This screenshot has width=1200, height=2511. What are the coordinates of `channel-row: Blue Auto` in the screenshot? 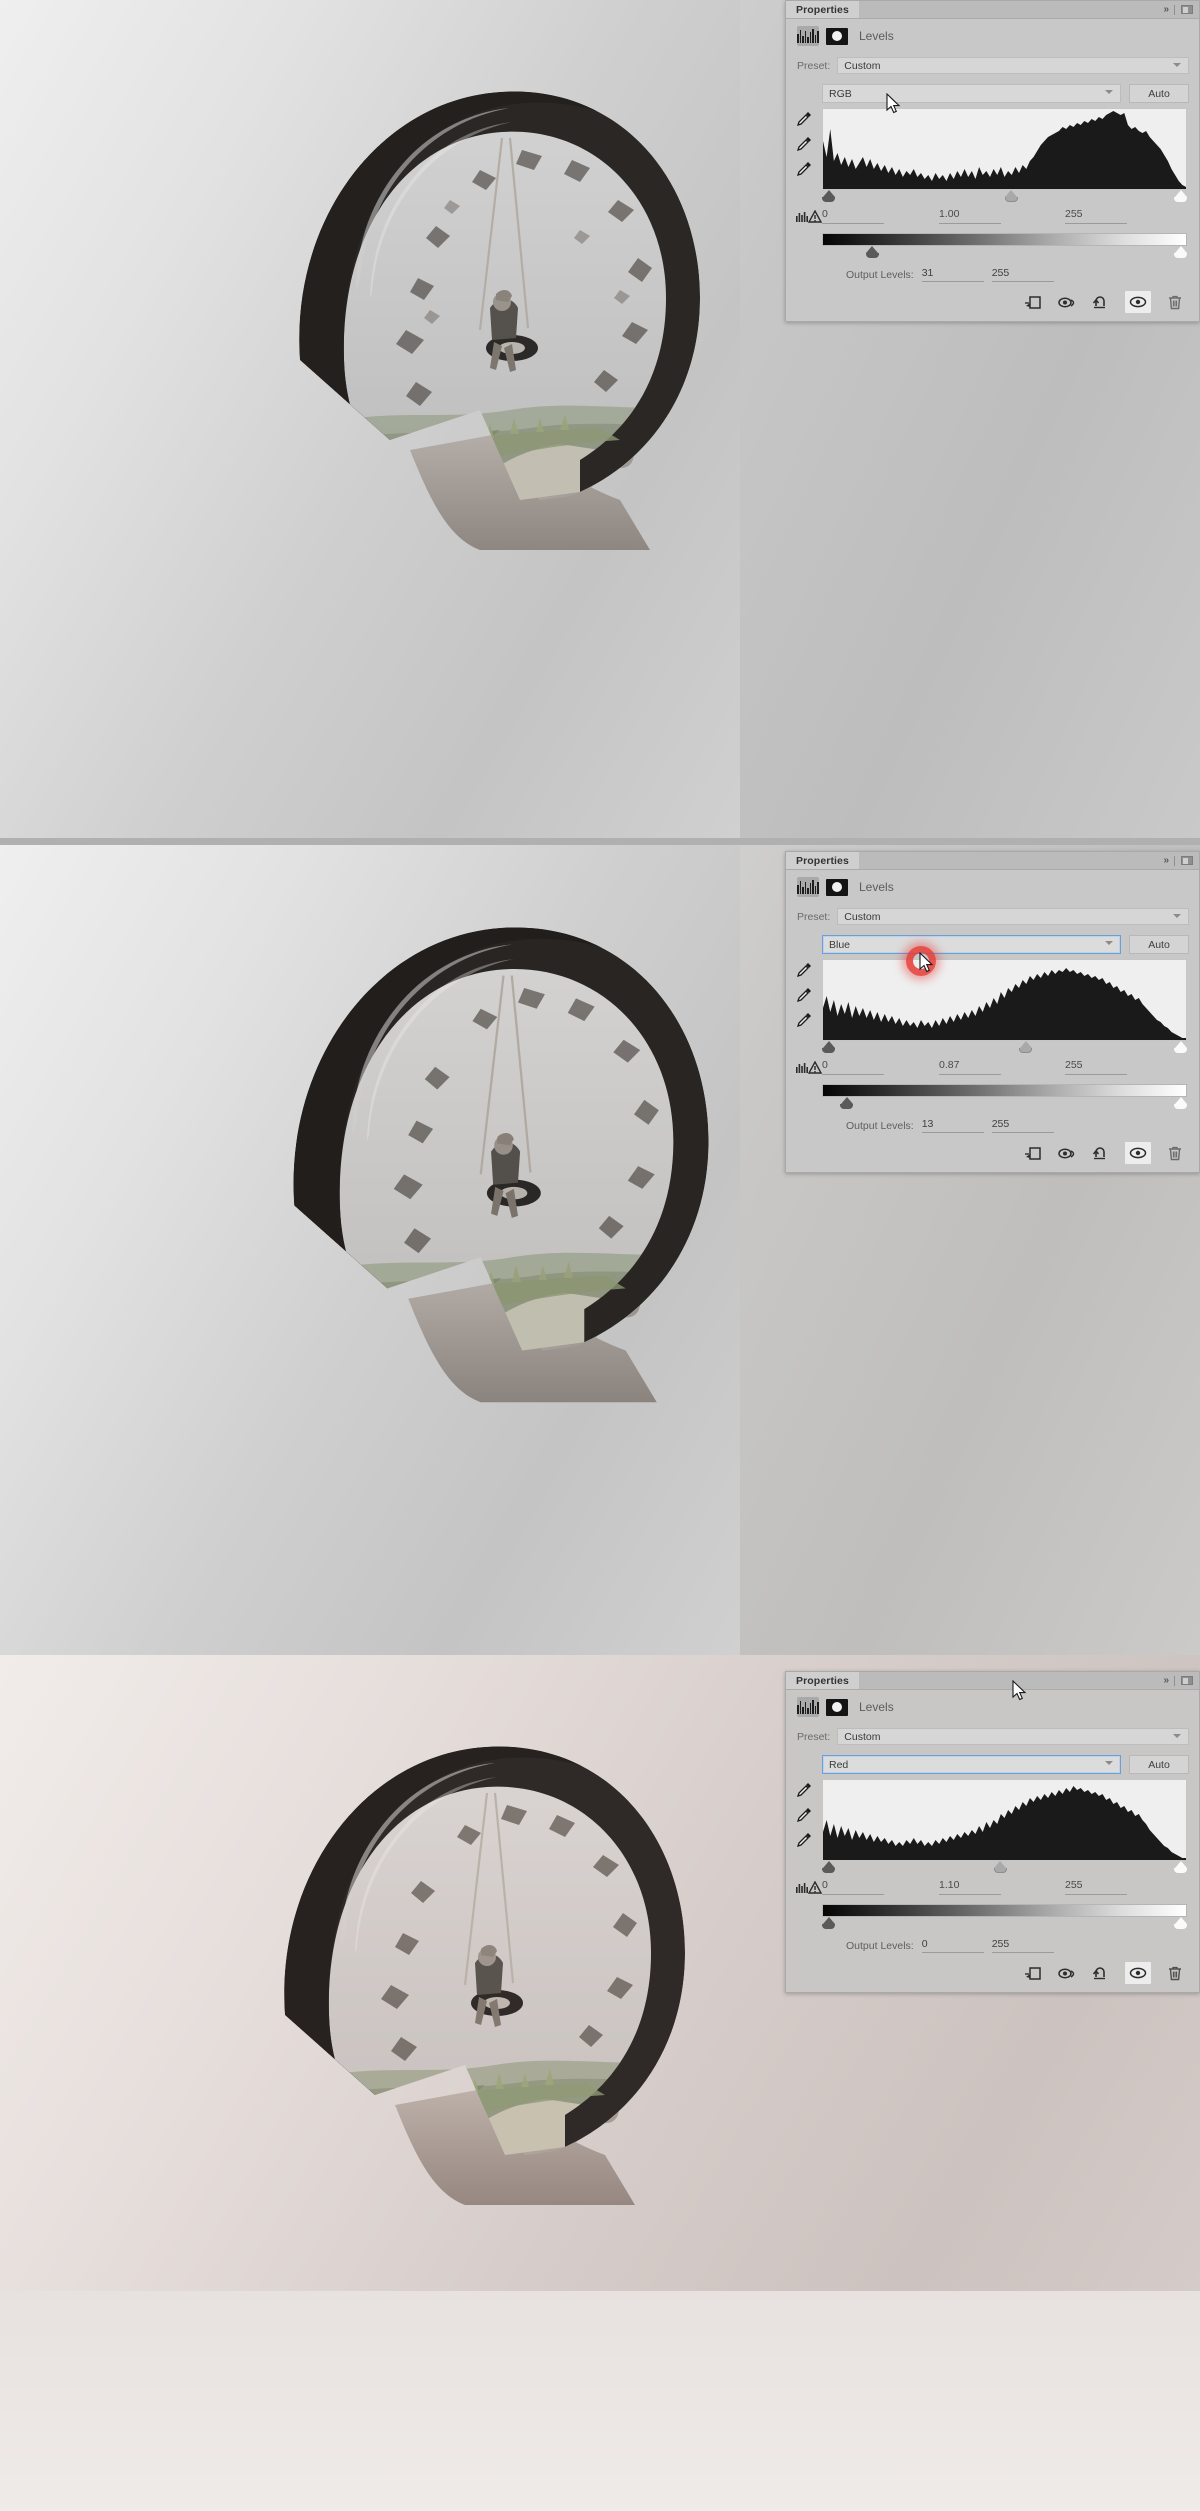 It's located at (992, 945).